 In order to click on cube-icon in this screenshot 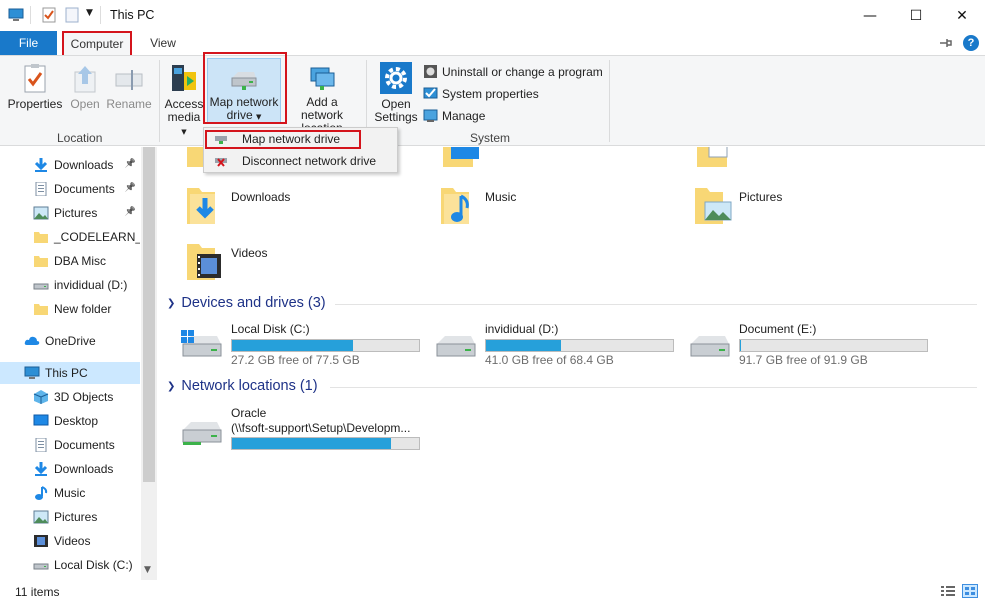, I will do `click(41, 397)`.